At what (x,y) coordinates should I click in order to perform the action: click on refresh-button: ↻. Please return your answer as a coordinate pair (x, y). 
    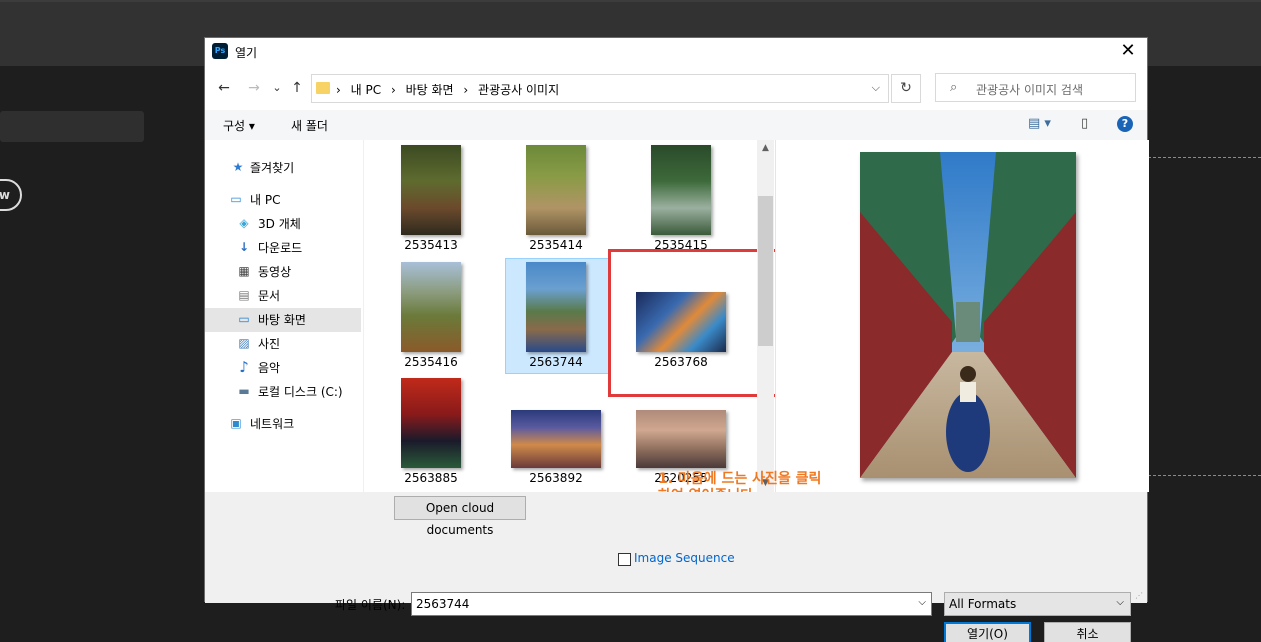
    Looking at the image, I should click on (906, 88).